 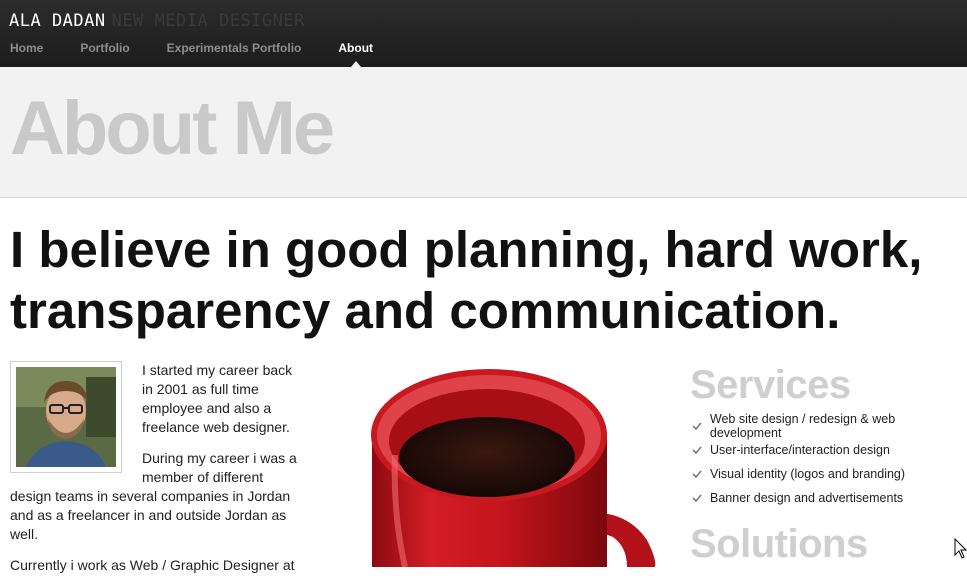 I want to click on profile-photo, so click(x=66, y=417).